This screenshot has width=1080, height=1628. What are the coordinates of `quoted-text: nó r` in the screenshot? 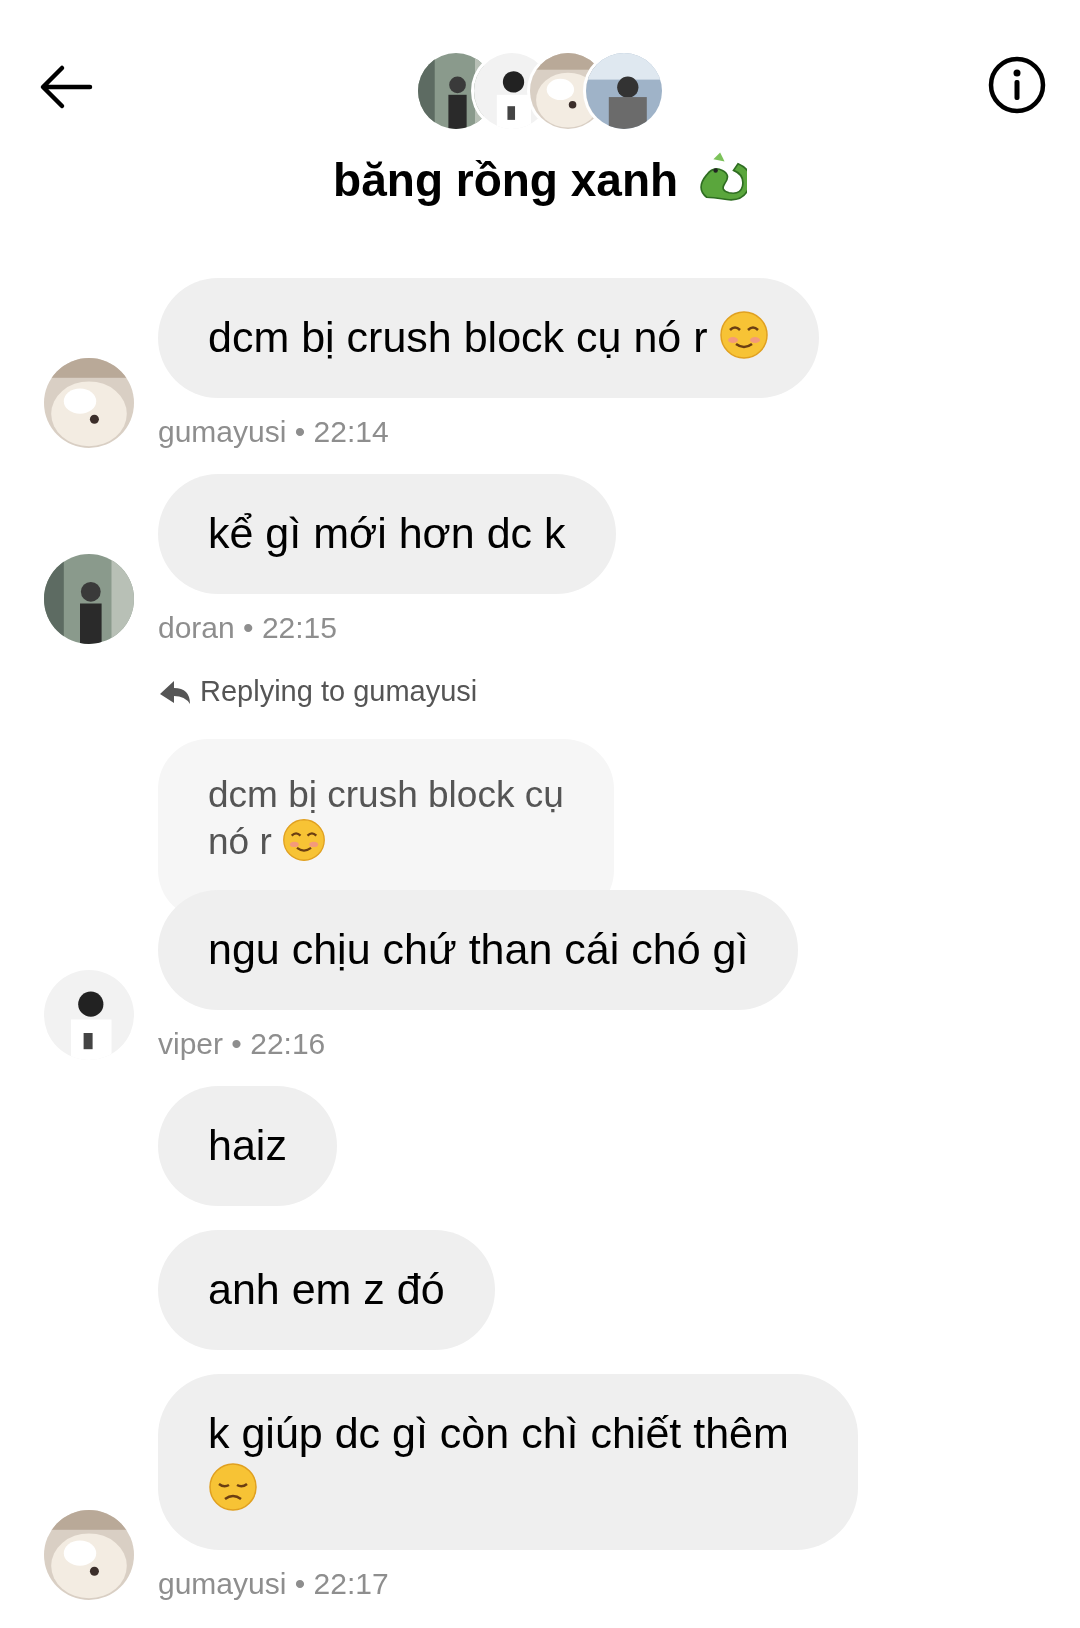 It's located at (240, 841).